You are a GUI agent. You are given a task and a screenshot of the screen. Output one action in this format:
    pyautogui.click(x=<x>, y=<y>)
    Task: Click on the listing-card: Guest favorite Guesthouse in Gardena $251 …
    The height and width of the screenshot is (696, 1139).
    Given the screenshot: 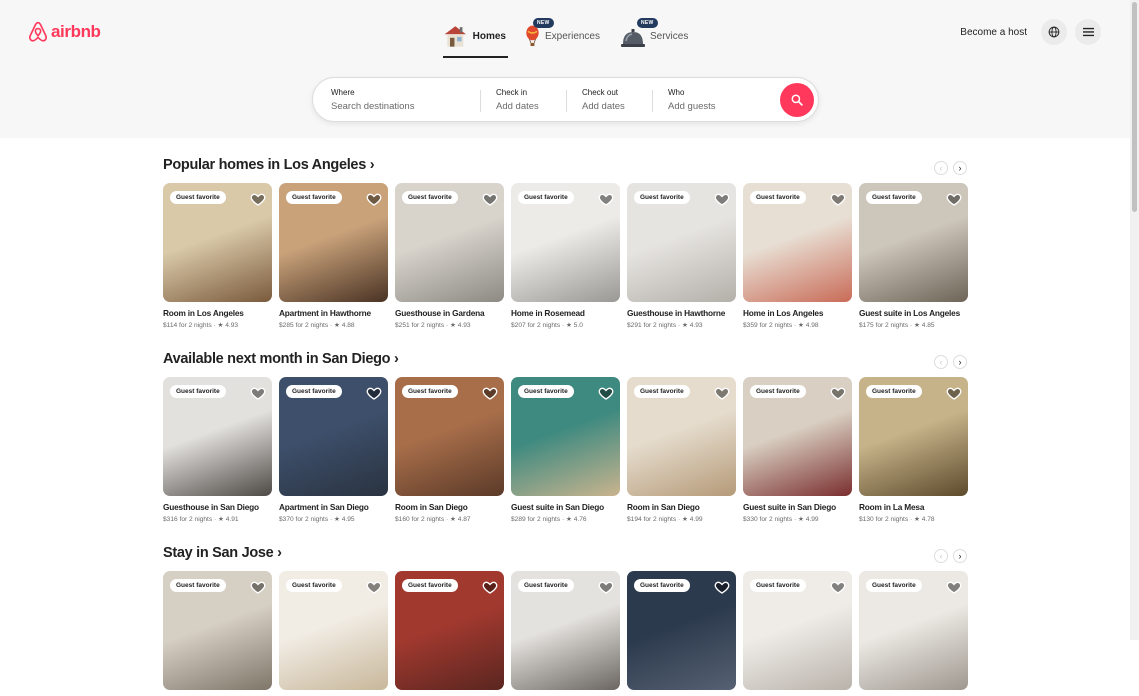 What is the action you would take?
    pyautogui.click(x=449, y=256)
    